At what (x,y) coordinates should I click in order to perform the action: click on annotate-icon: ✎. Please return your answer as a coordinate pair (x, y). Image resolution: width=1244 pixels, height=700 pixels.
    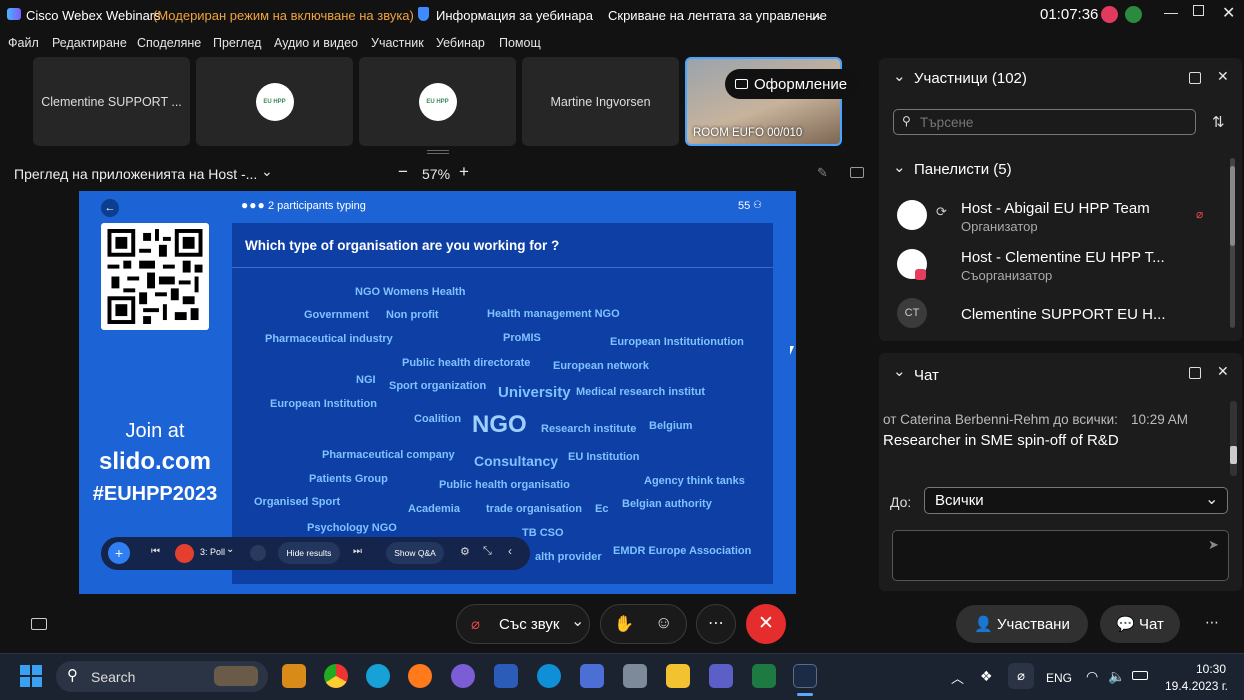
    Looking at the image, I should click on (822, 173).